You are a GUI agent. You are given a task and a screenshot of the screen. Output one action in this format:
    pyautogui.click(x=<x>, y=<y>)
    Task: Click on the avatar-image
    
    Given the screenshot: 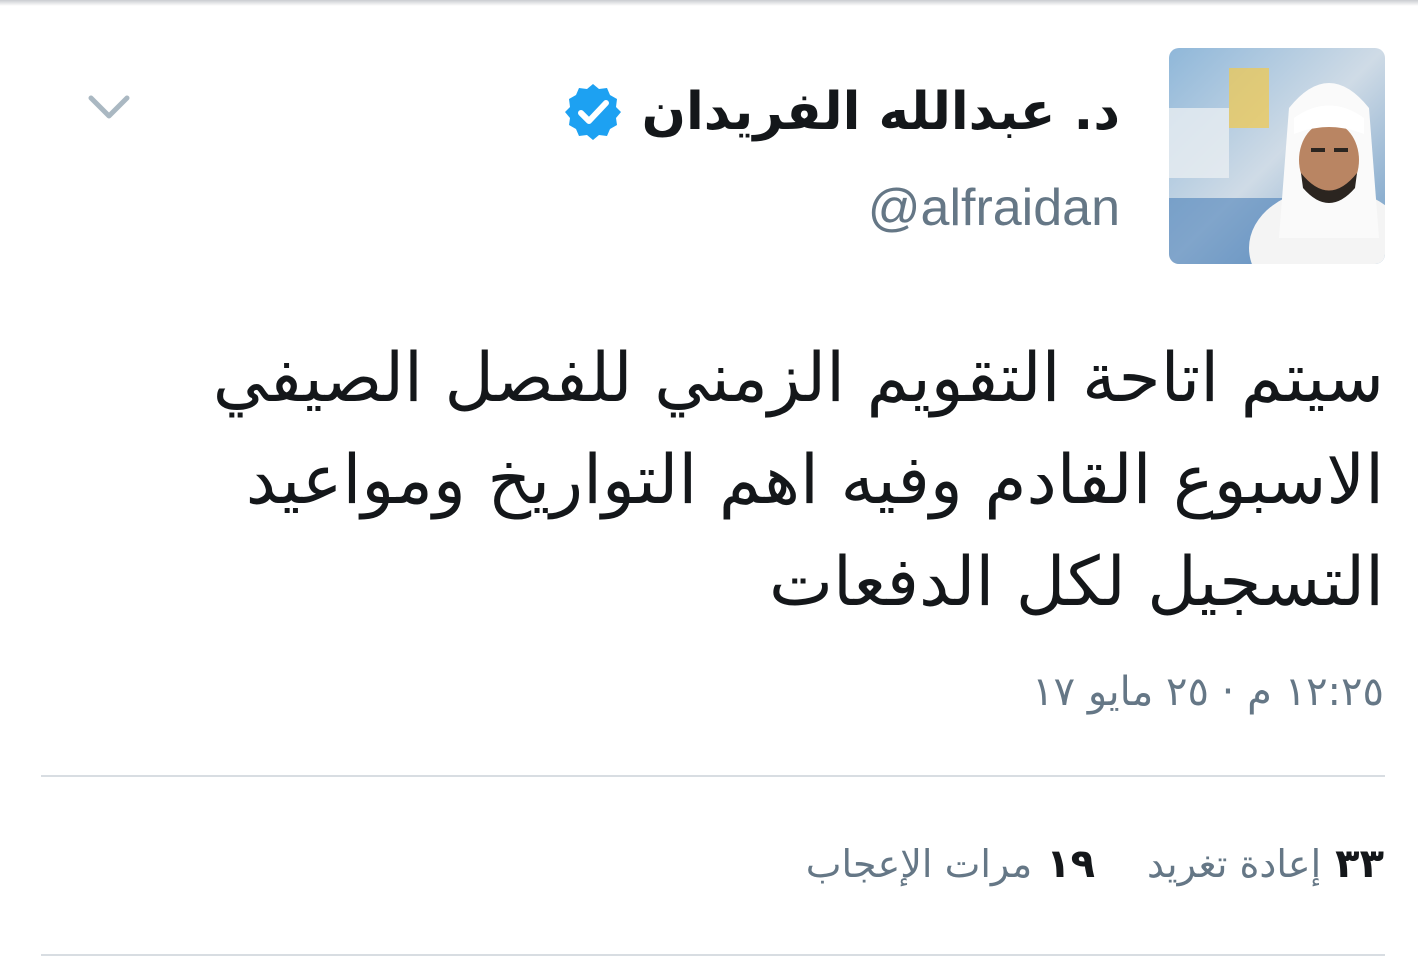 What is the action you would take?
    pyautogui.click(x=1277, y=156)
    